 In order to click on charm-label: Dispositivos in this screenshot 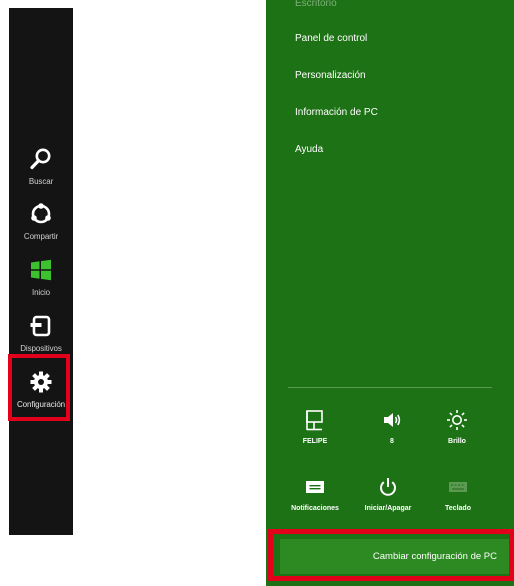, I will do `click(41, 348)`.